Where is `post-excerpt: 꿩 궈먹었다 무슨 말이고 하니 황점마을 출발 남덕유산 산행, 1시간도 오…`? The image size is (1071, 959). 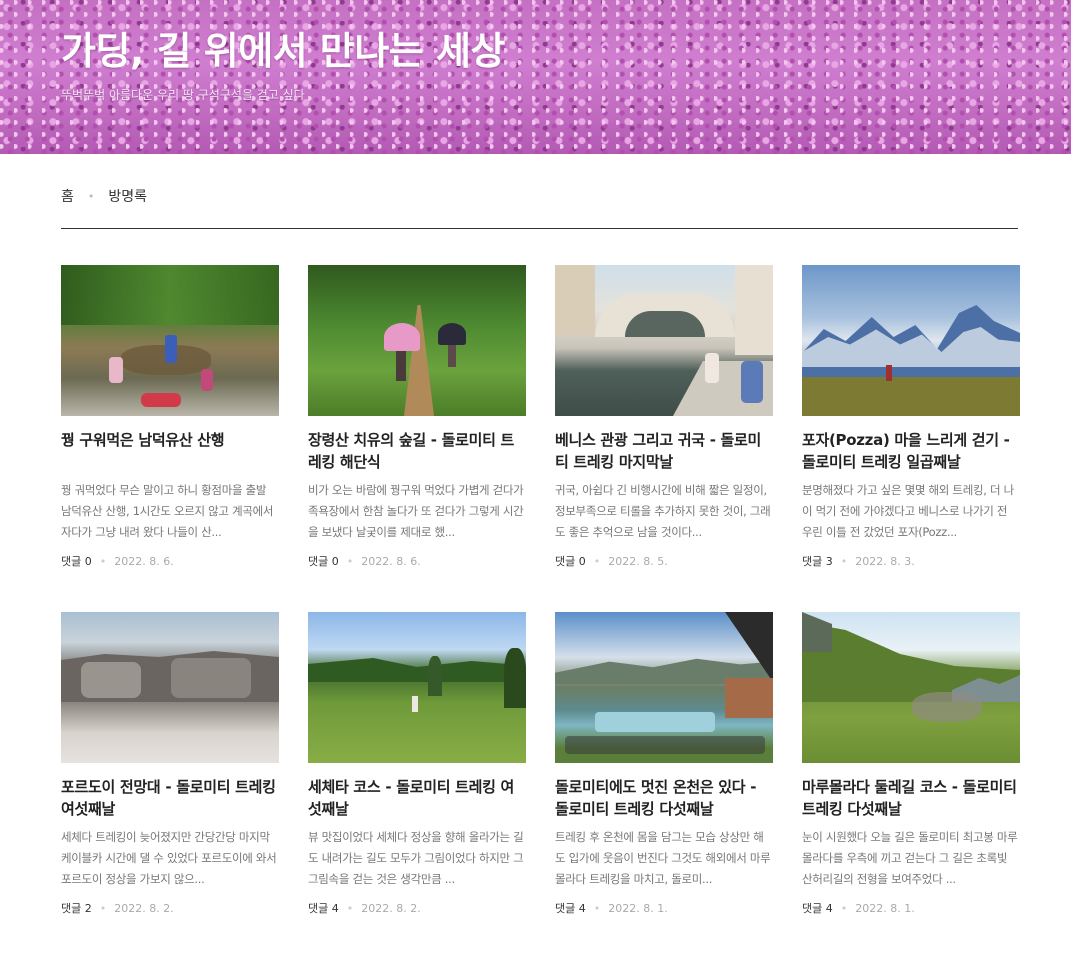 post-excerpt: 꿩 궈먹었다 무슨 말이고 하니 황점마을 출발 남덕유산 산행, 1시간도 오… is located at coordinates (167, 511).